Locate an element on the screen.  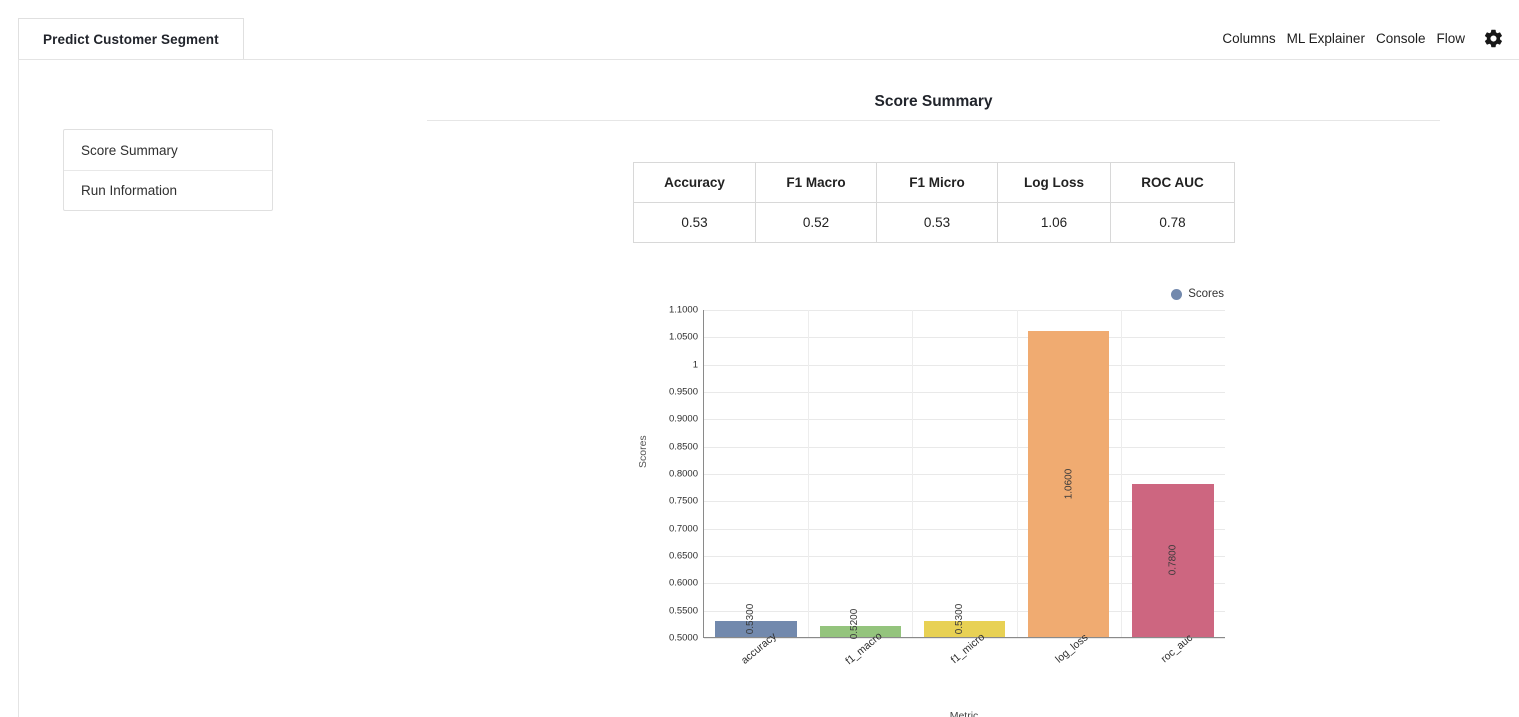
col-f1-macro: F1 Macro is located at coordinates (816, 182).